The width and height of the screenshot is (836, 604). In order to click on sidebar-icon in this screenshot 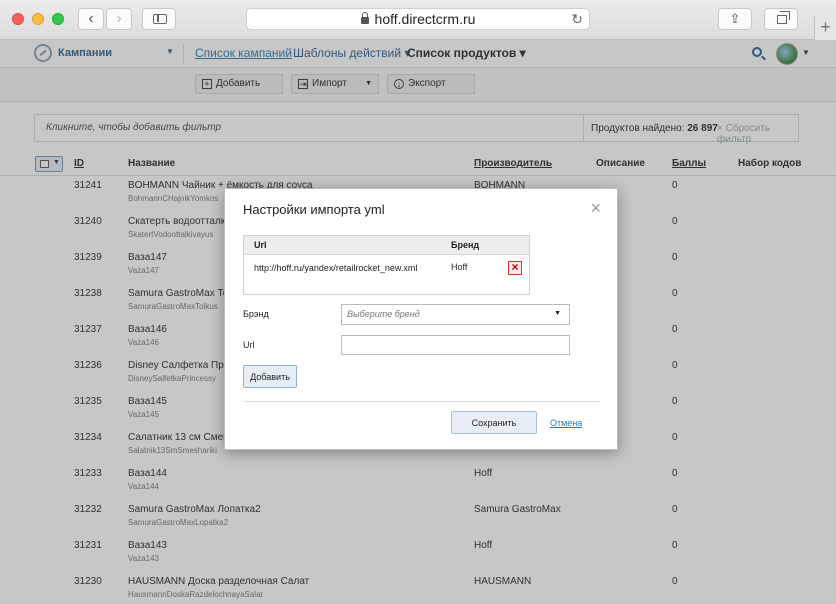, I will do `click(160, 19)`.